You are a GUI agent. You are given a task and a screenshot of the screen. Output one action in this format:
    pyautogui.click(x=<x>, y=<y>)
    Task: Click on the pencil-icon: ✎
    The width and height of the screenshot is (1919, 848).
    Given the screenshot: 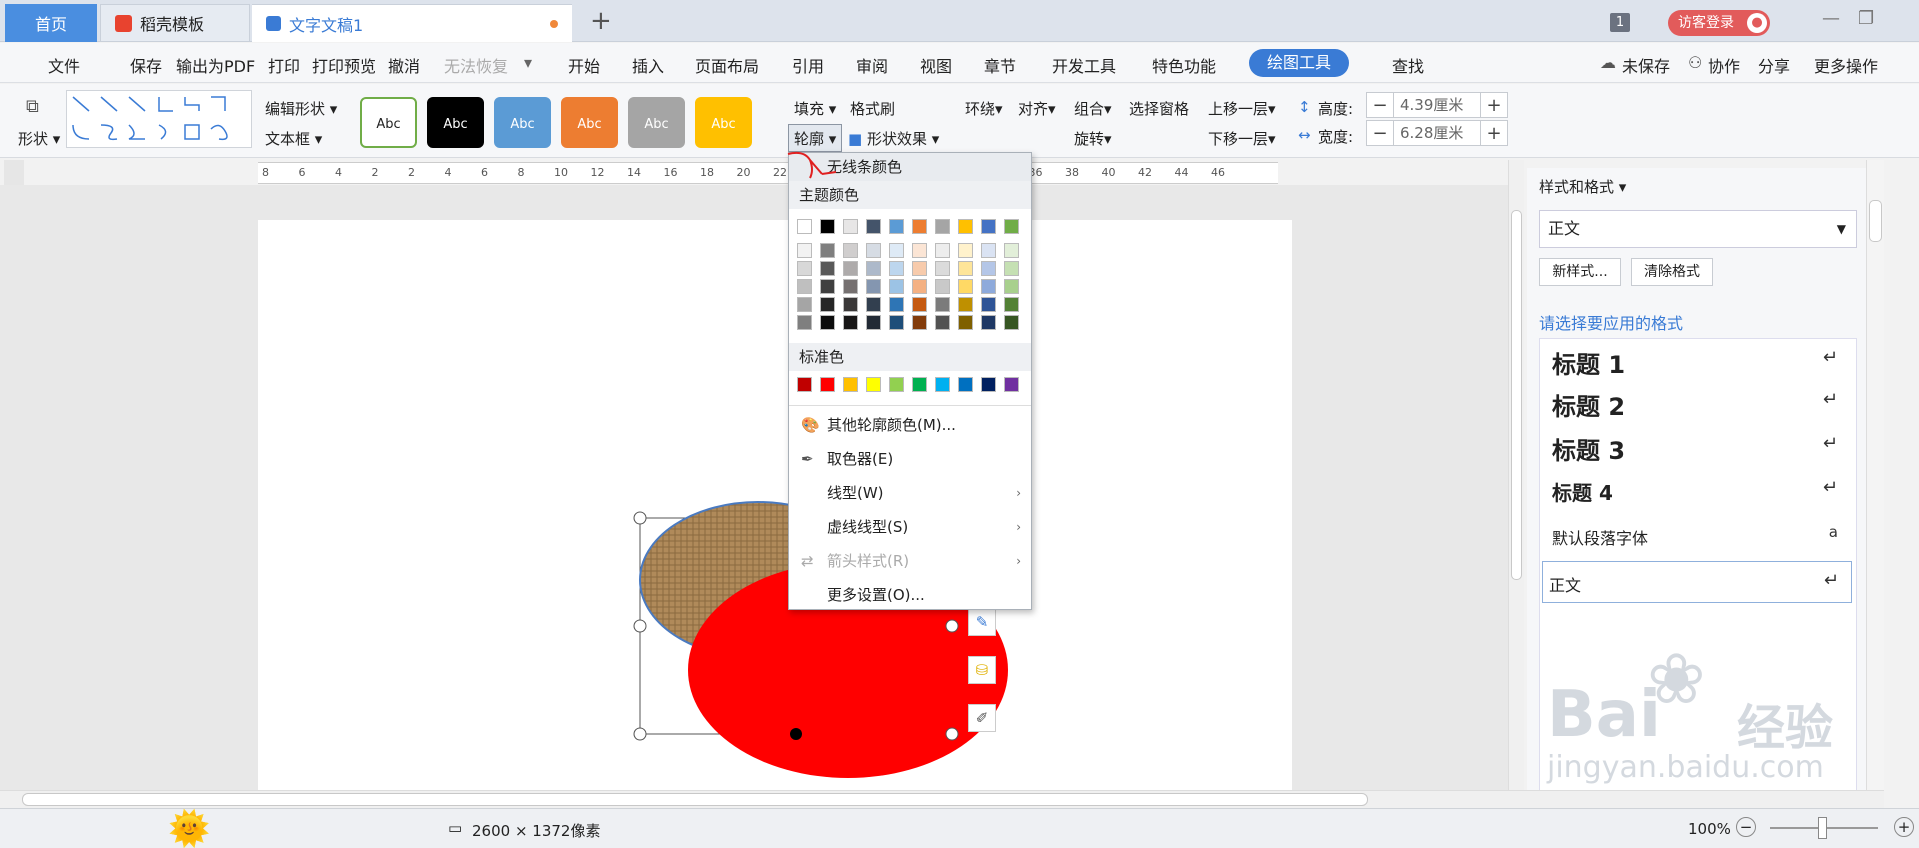 What is the action you would take?
    pyautogui.click(x=982, y=622)
    